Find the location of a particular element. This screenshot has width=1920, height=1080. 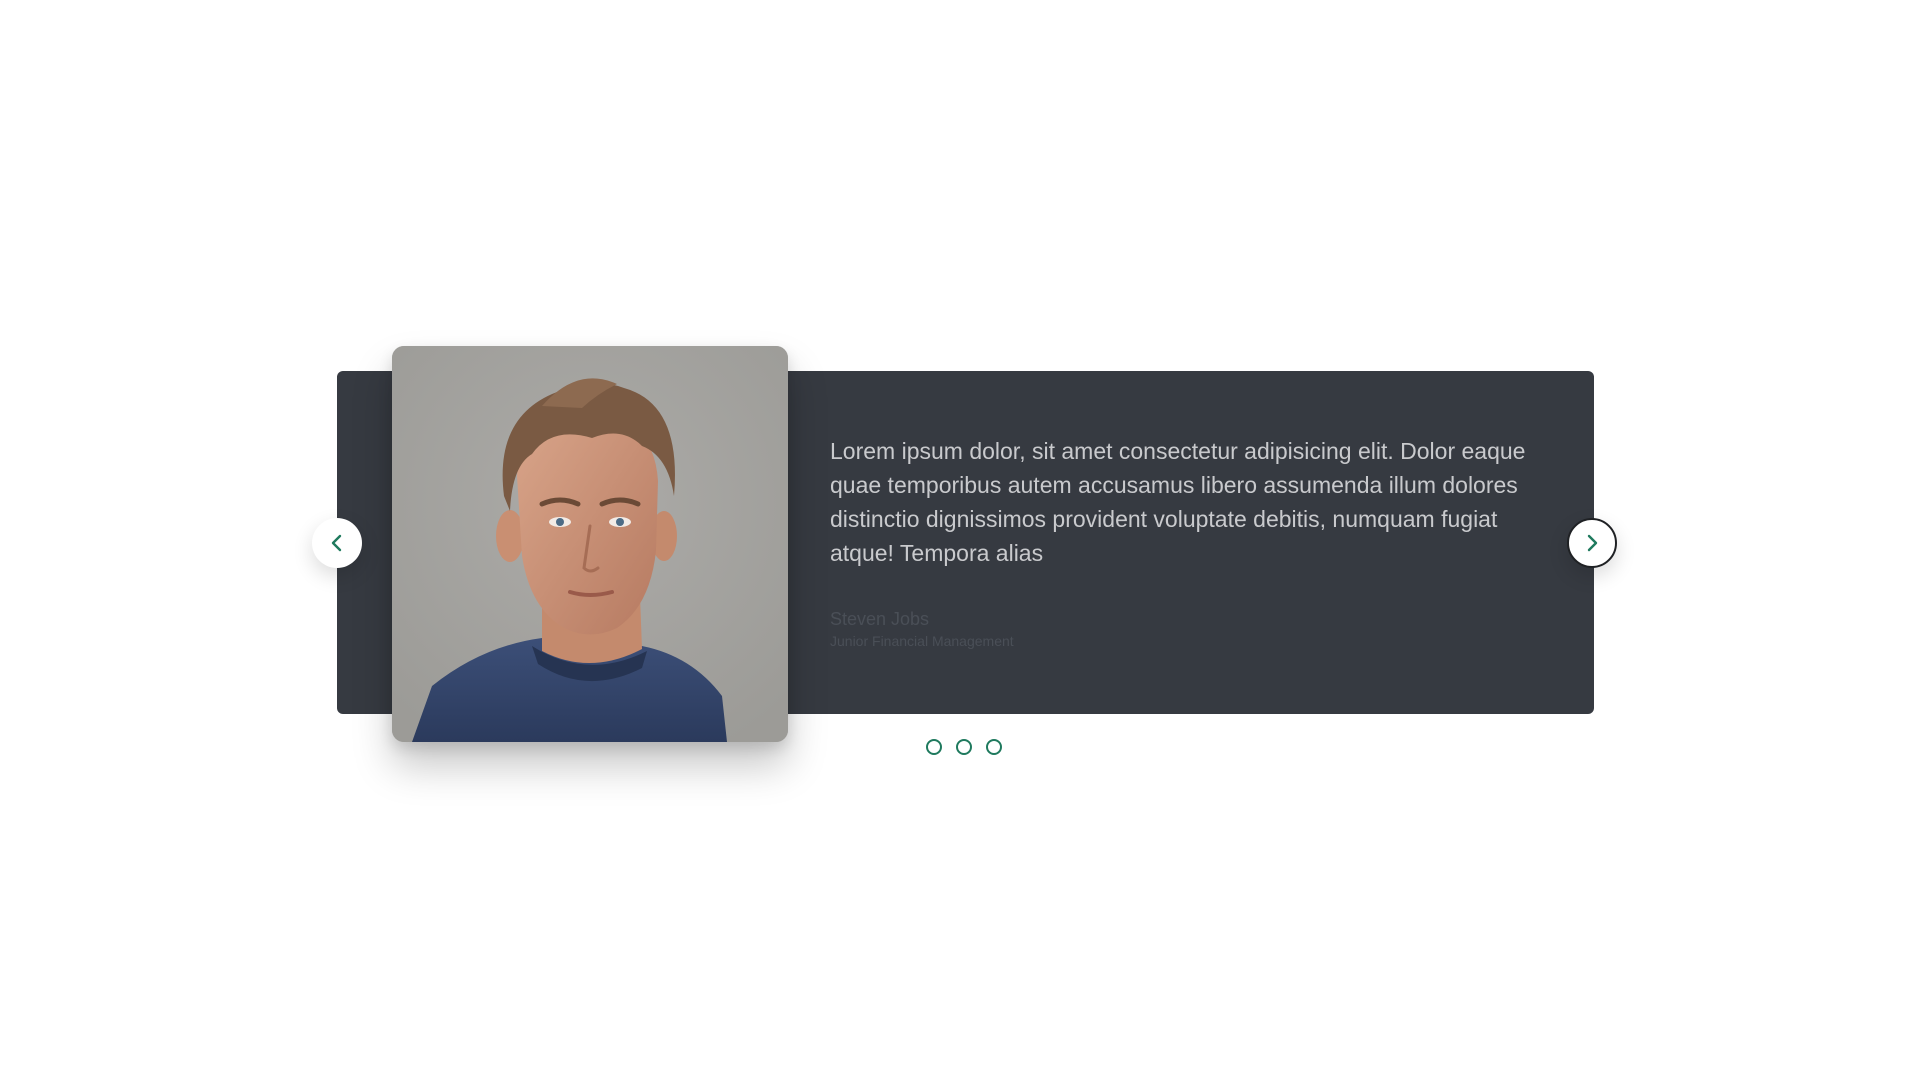

chevron-left-icon is located at coordinates (336, 543).